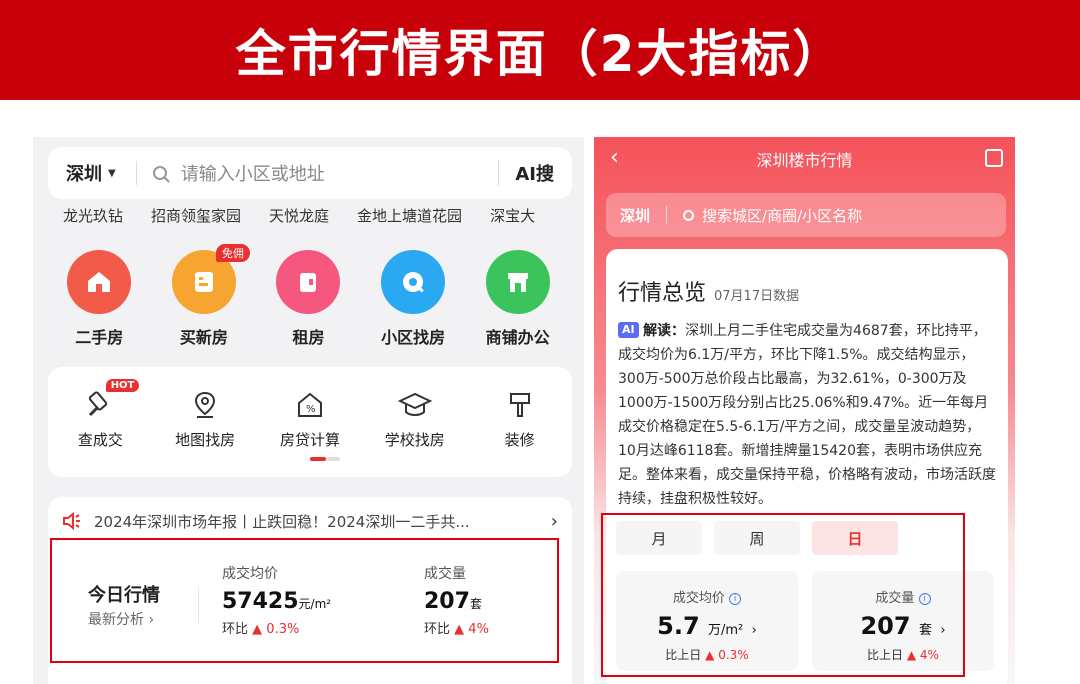  Describe the element at coordinates (340, 173) in the screenshot. I see `search-input: 请输入小区或地址` at that location.